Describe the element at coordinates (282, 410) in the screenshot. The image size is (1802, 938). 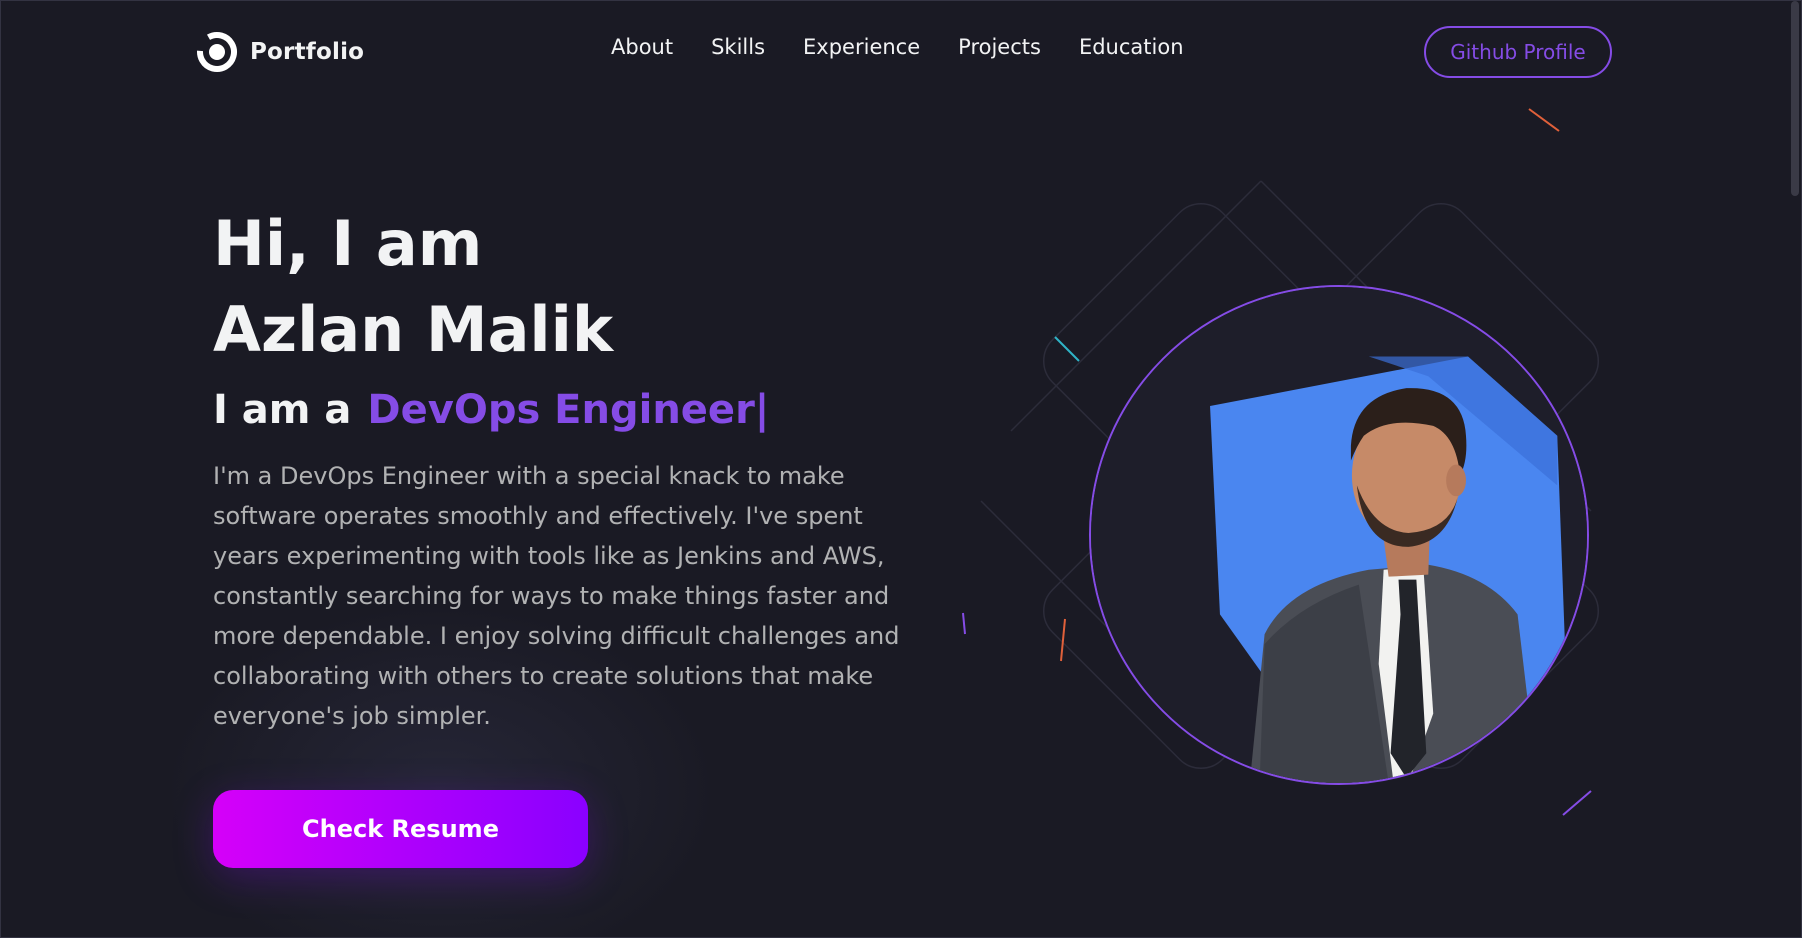
I see `role-prefix: I am a` at that location.